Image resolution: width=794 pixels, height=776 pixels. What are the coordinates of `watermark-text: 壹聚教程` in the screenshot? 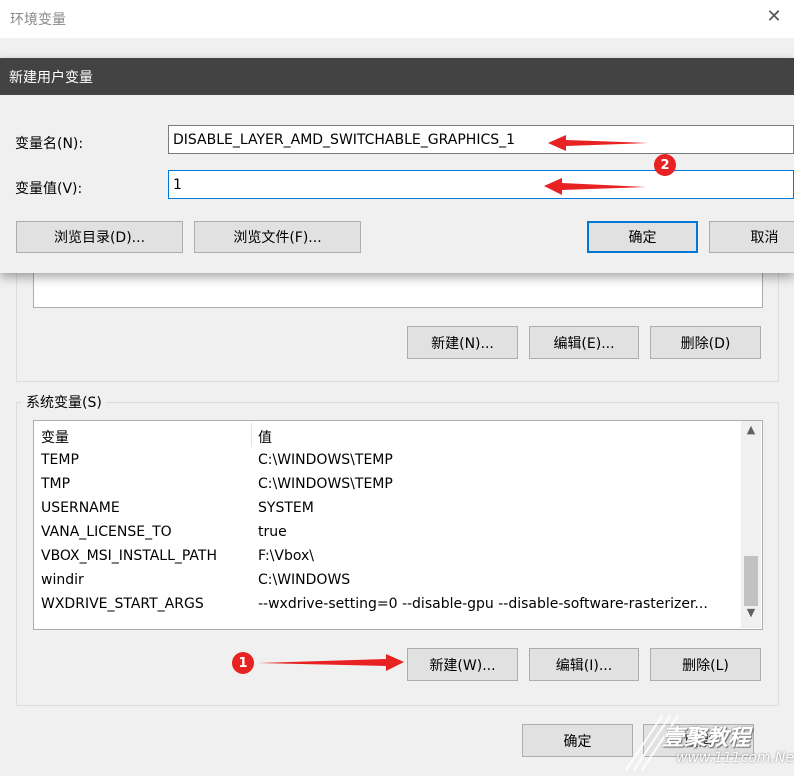 It's located at (706, 738).